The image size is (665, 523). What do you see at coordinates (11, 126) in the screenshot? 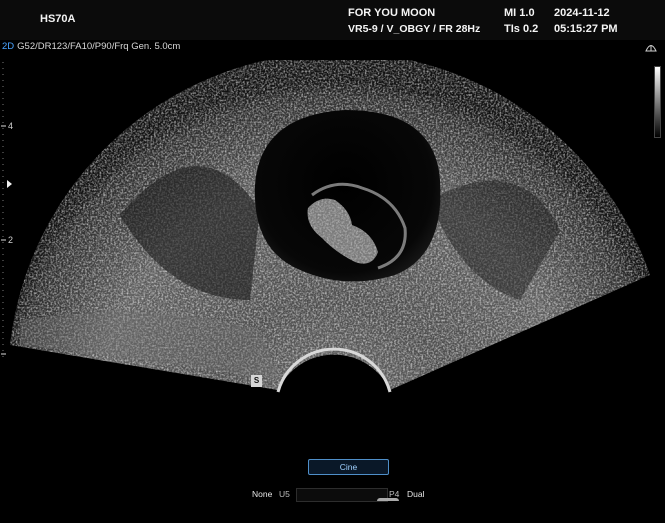
I see `depth-label-4: 4` at bounding box center [11, 126].